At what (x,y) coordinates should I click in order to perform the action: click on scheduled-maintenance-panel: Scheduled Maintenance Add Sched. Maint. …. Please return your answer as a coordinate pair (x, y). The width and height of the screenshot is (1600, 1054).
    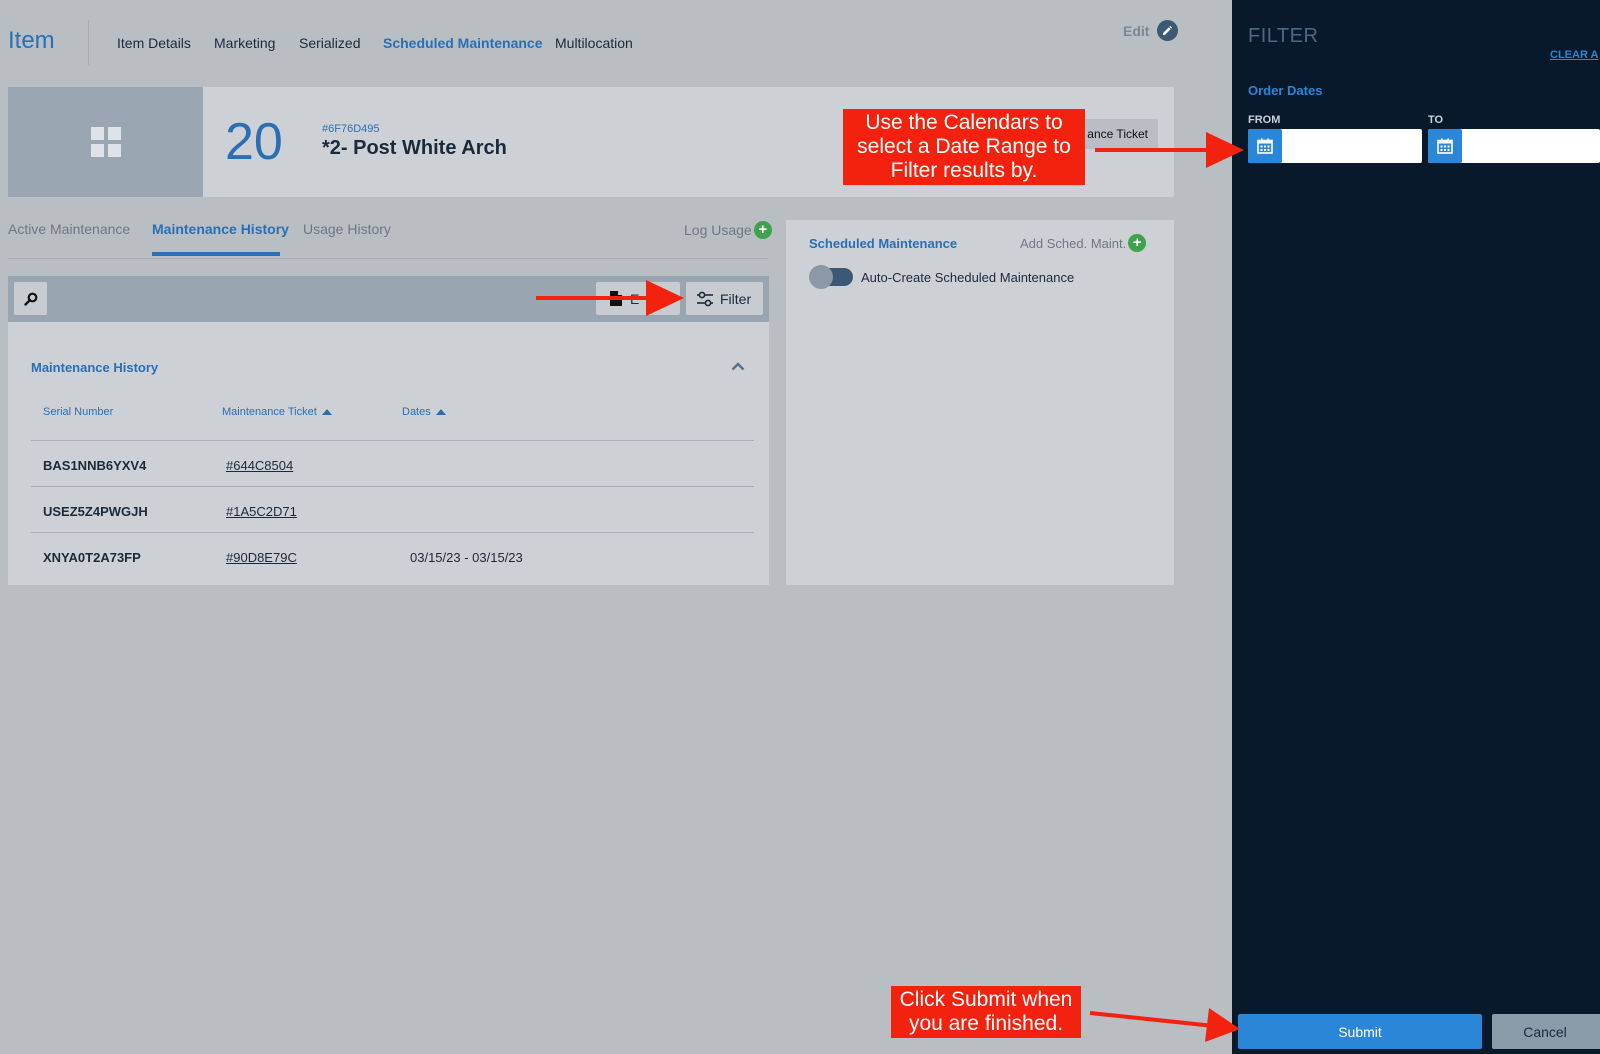
    Looking at the image, I should click on (980, 402).